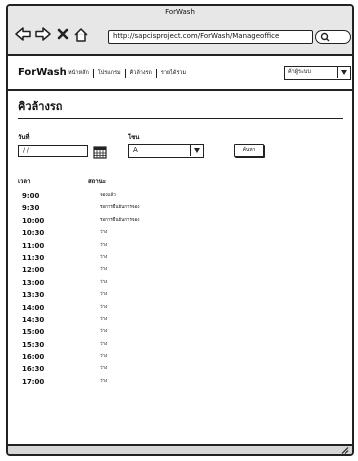  Describe the element at coordinates (33, 344) in the screenshot. I see `row-time: 15:30` at that location.